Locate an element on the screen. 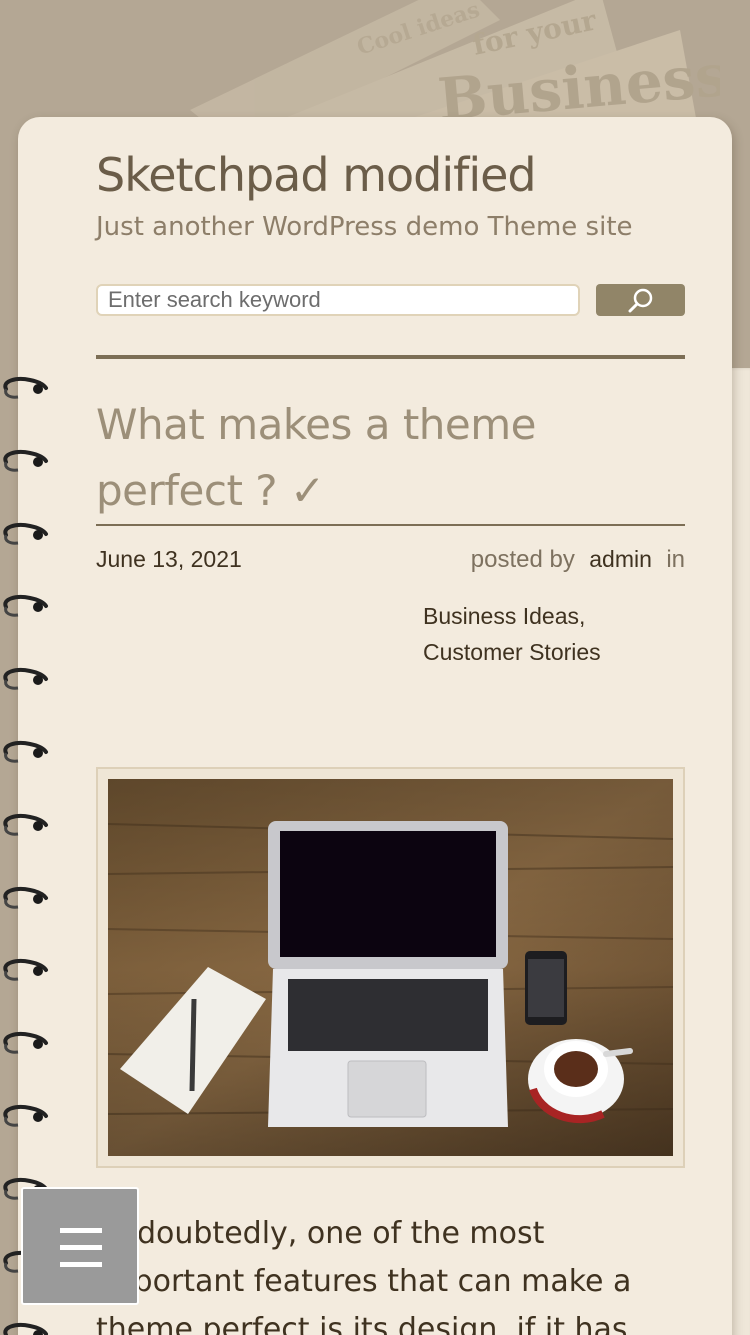  post-byline: posted by admin in is located at coordinates (578, 560).